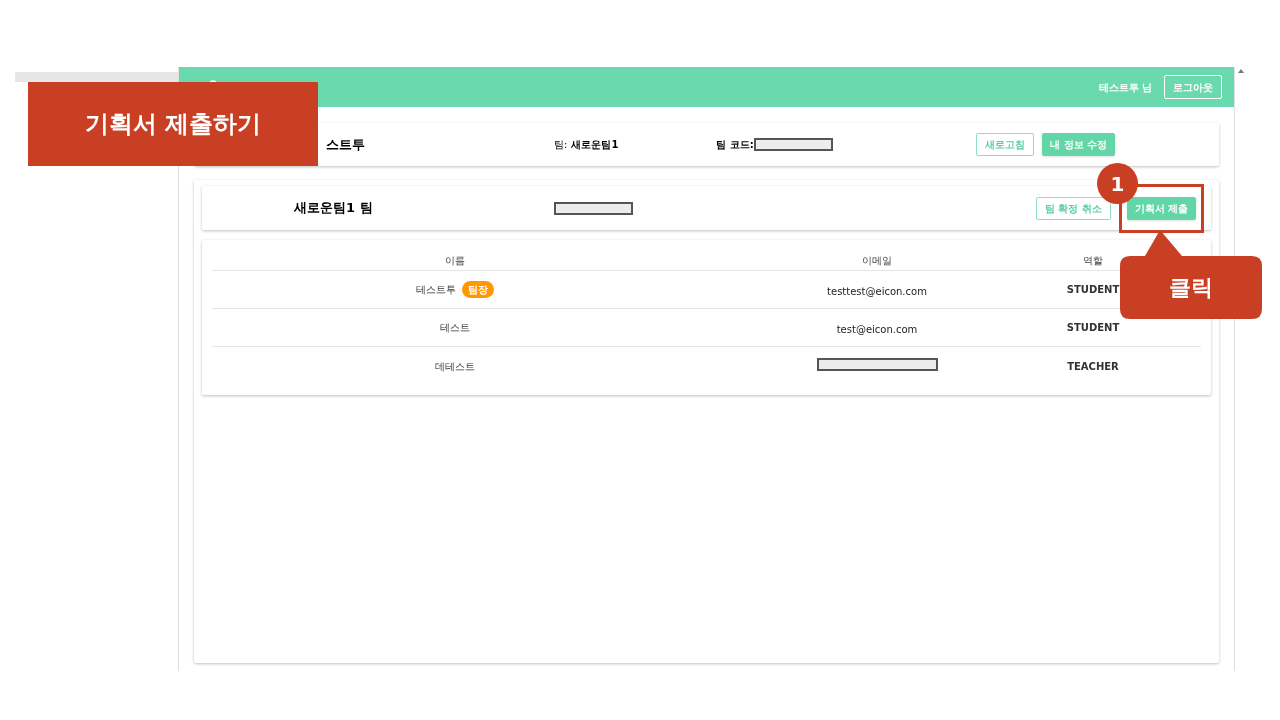 The height and width of the screenshot is (720, 1280). I want to click on logout-button: 로그아웃, so click(1193, 87).